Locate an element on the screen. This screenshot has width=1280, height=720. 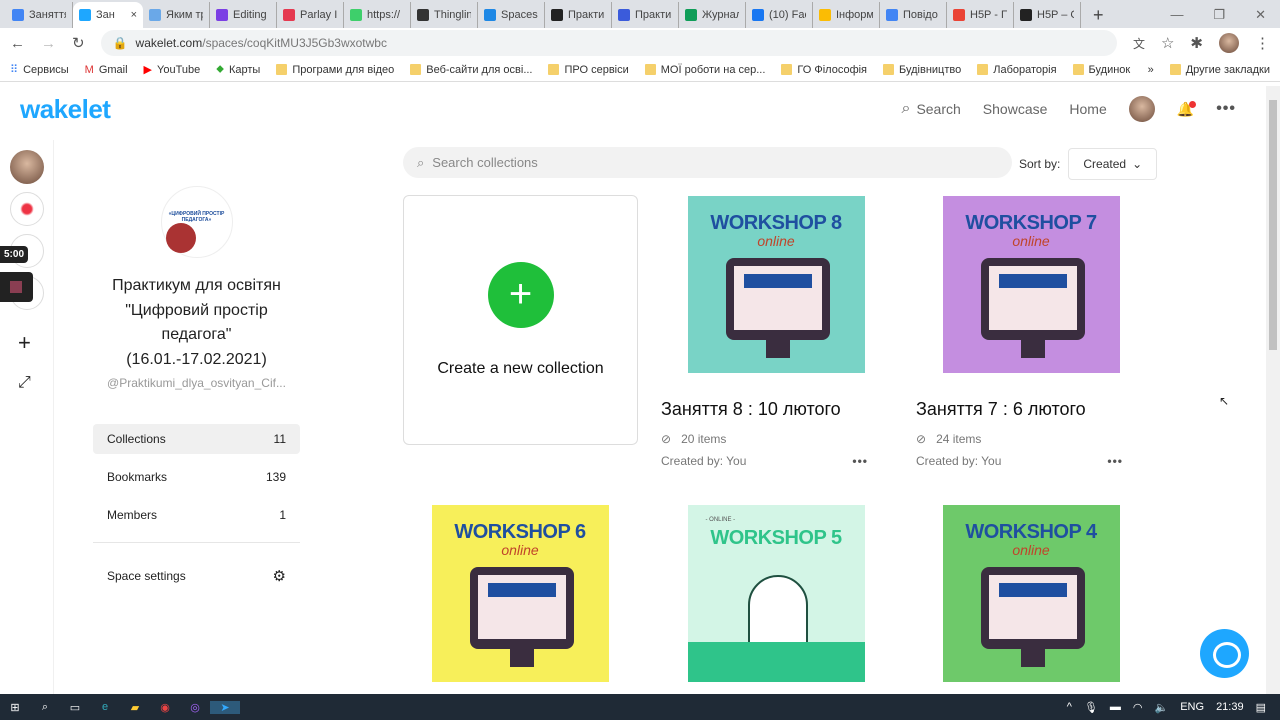
add-space-icon: + is located at coordinates (24, 343).